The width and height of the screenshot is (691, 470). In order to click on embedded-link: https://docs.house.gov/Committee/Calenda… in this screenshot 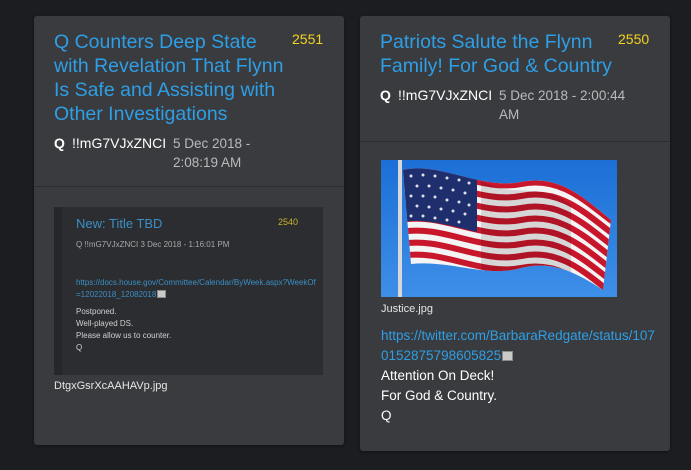, I will do `click(196, 288)`.